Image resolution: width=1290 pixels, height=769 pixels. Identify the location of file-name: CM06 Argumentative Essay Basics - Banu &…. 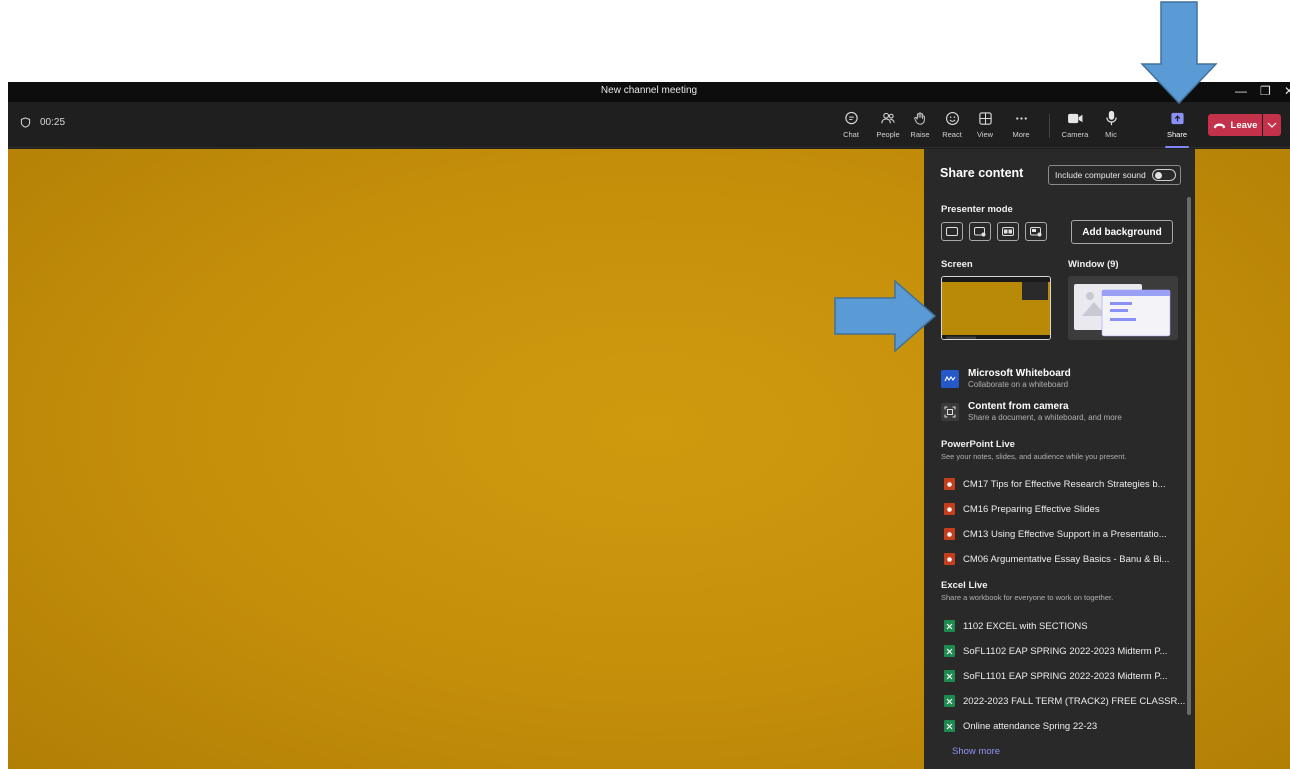
(1066, 559).